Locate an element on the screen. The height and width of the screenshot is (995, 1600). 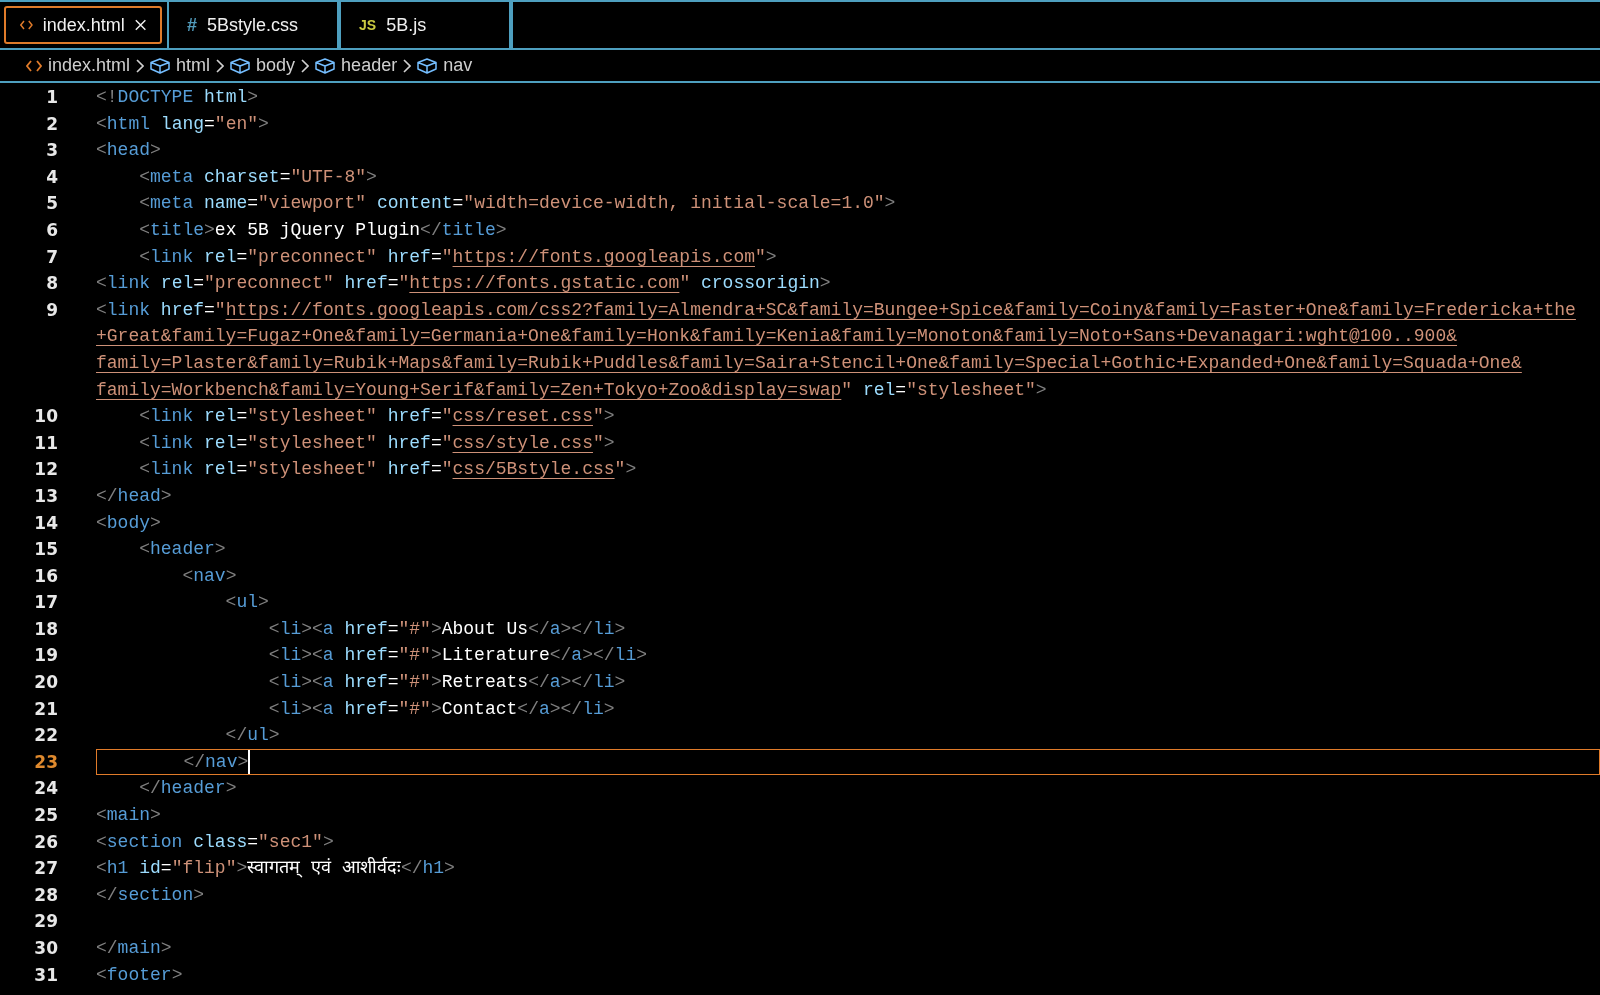
code-line: <link rel="stylesheet" href="css/style.css"> is located at coordinates (377, 443).